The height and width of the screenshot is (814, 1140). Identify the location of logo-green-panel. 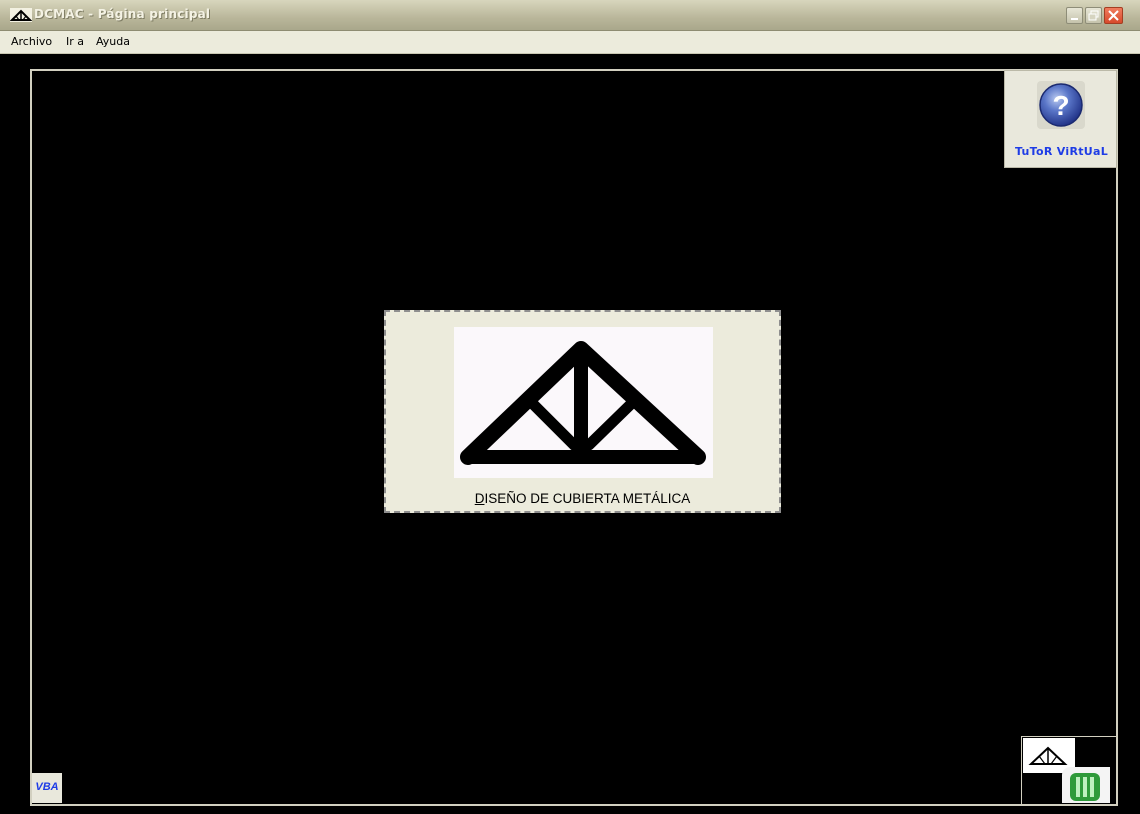
(1086, 785).